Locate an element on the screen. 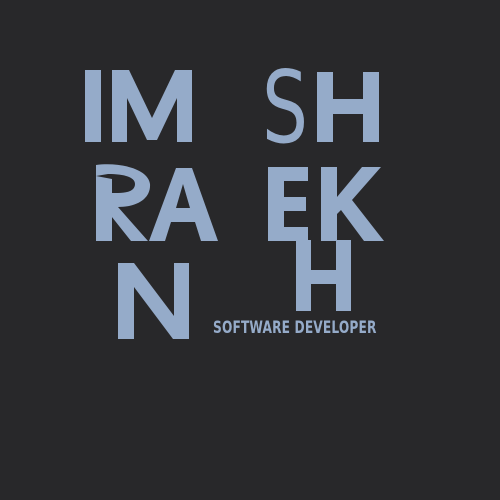 The height and width of the screenshot is (500, 500). logo-glyph-m is located at coordinates (152, 106).